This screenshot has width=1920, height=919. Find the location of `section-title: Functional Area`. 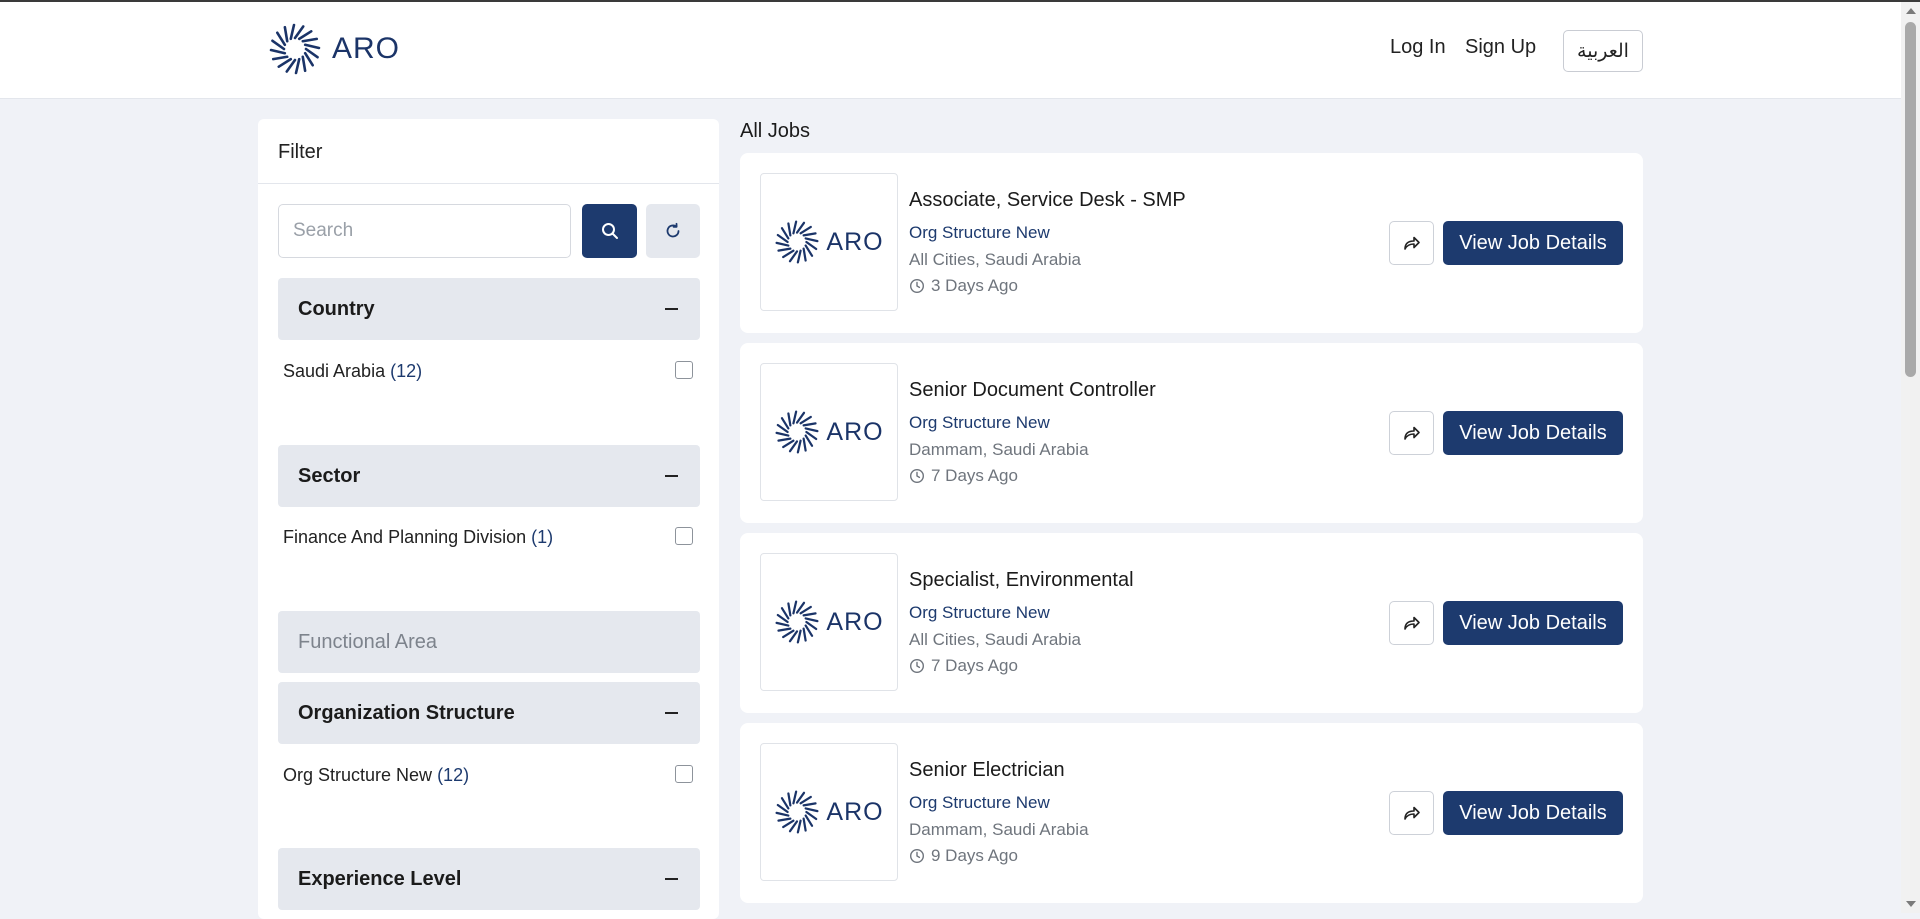

section-title: Functional Area is located at coordinates (367, 641).